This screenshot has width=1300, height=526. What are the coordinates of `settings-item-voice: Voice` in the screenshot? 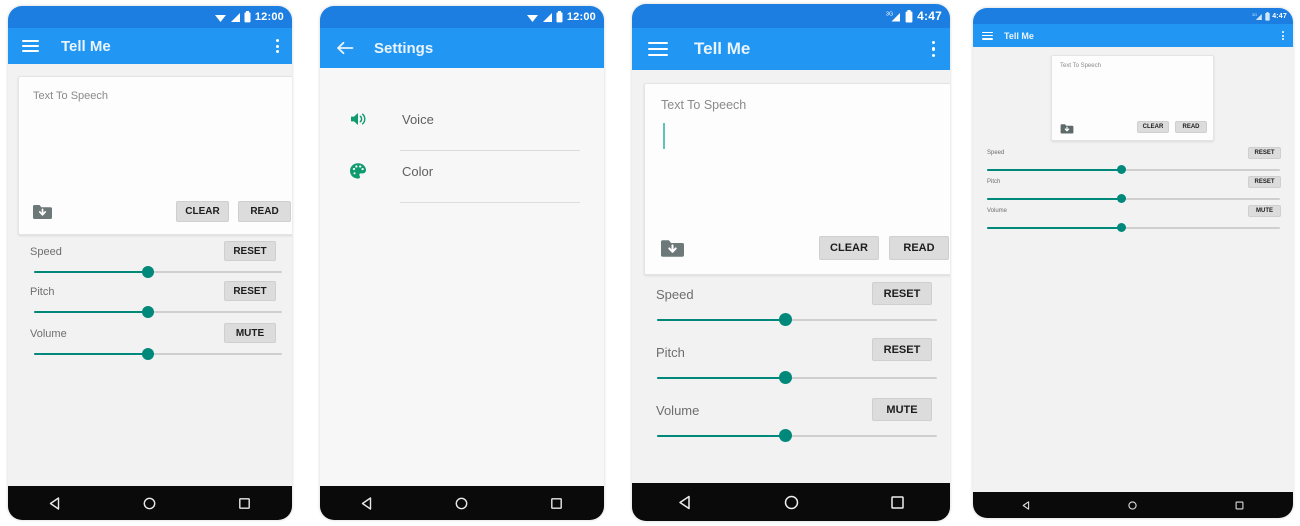 It's located at (462, 119).